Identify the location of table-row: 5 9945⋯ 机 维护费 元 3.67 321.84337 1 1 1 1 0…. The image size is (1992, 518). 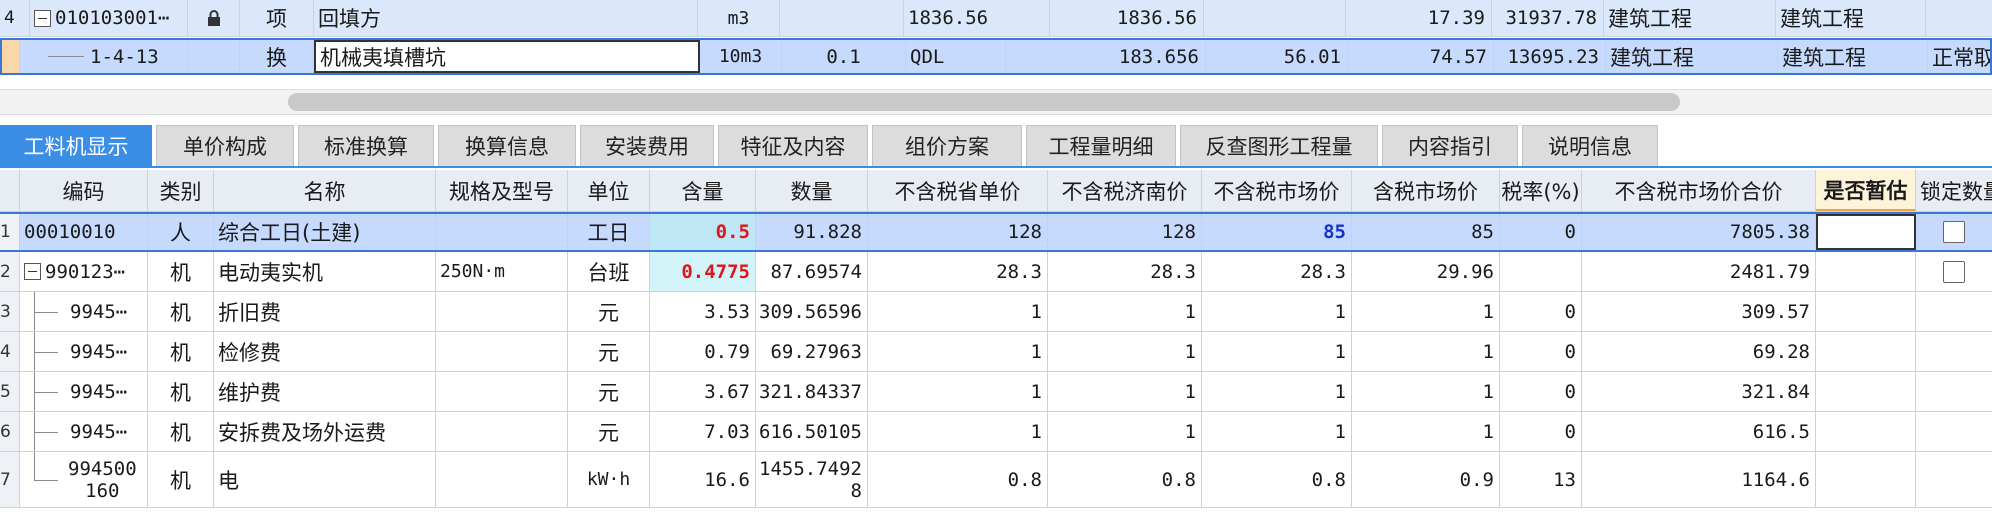
(996, 392).